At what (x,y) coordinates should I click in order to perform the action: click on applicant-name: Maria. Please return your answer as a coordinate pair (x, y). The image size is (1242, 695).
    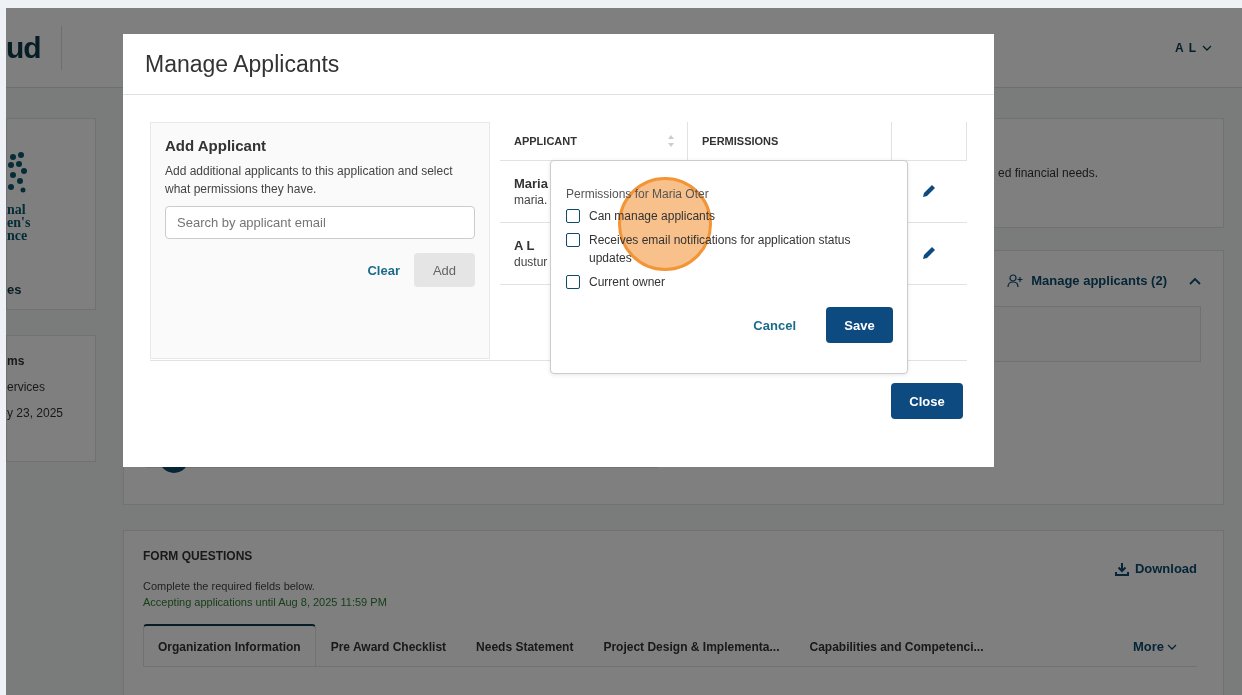
    Looking at the image, I should click on (531, 183).